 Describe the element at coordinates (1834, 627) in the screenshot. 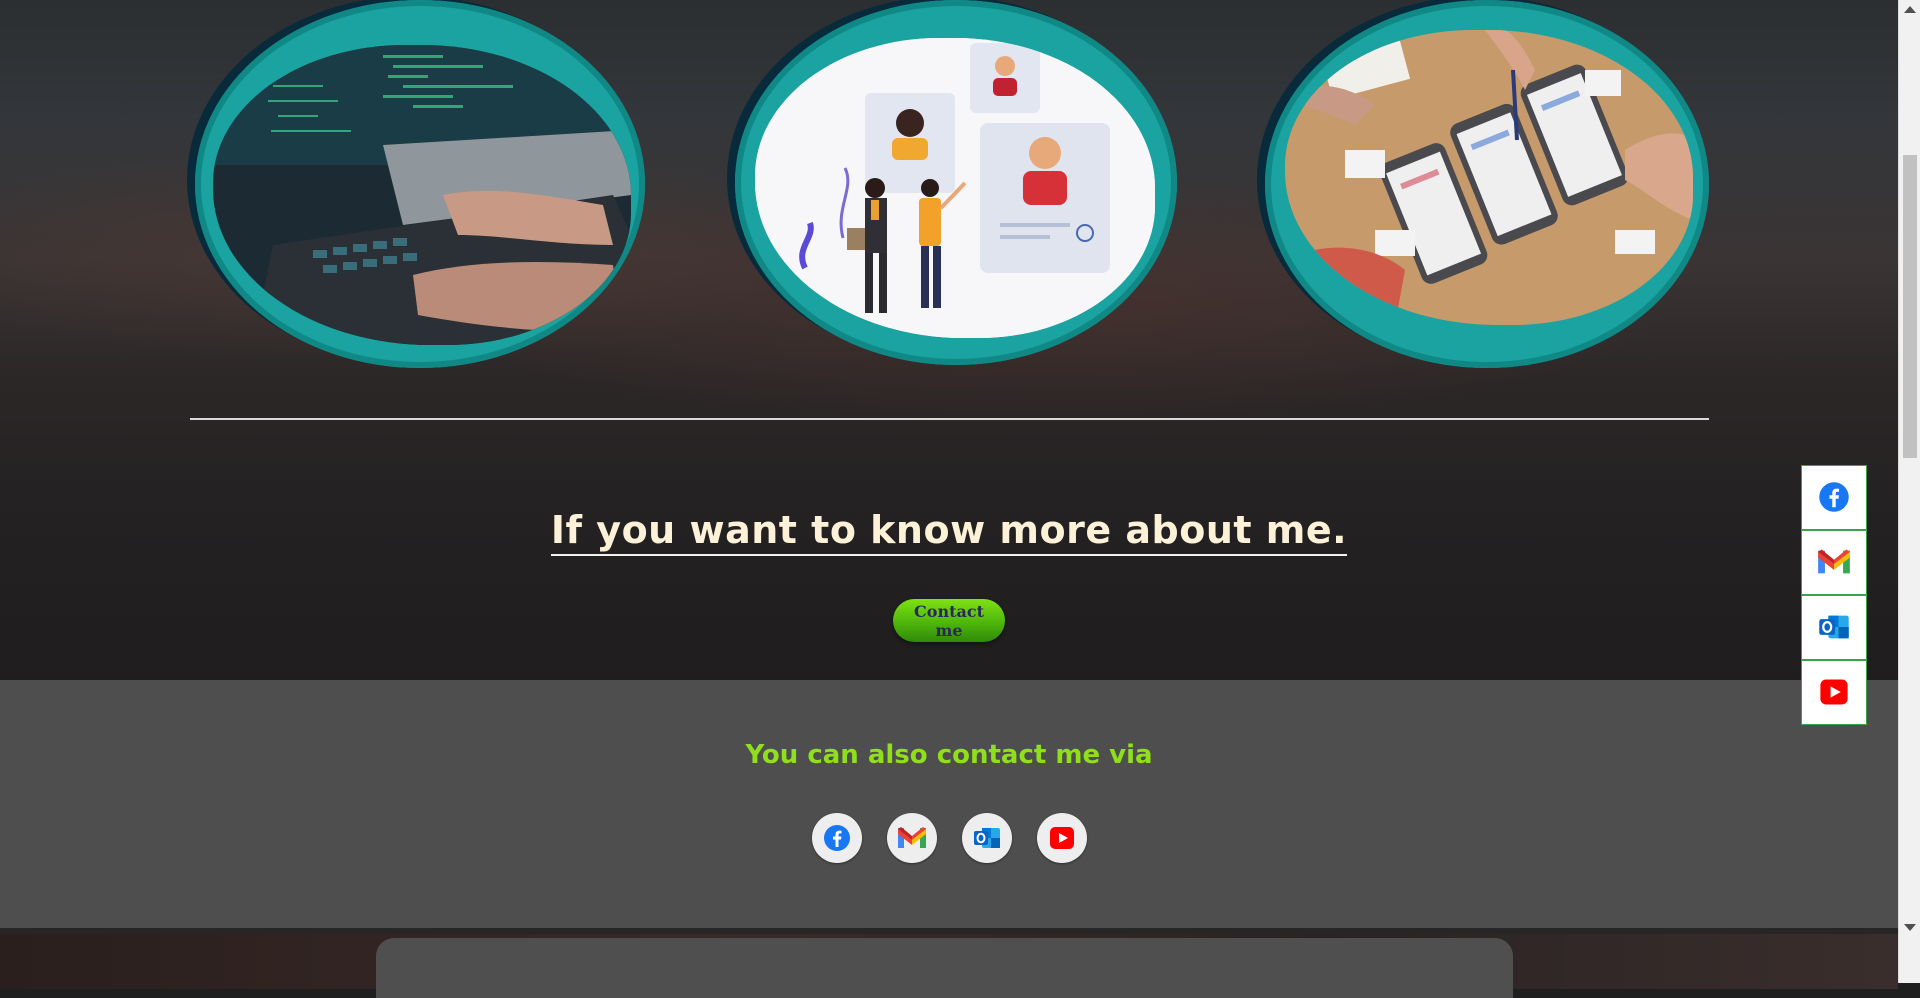

I see `side-outlook-icon` at that location.